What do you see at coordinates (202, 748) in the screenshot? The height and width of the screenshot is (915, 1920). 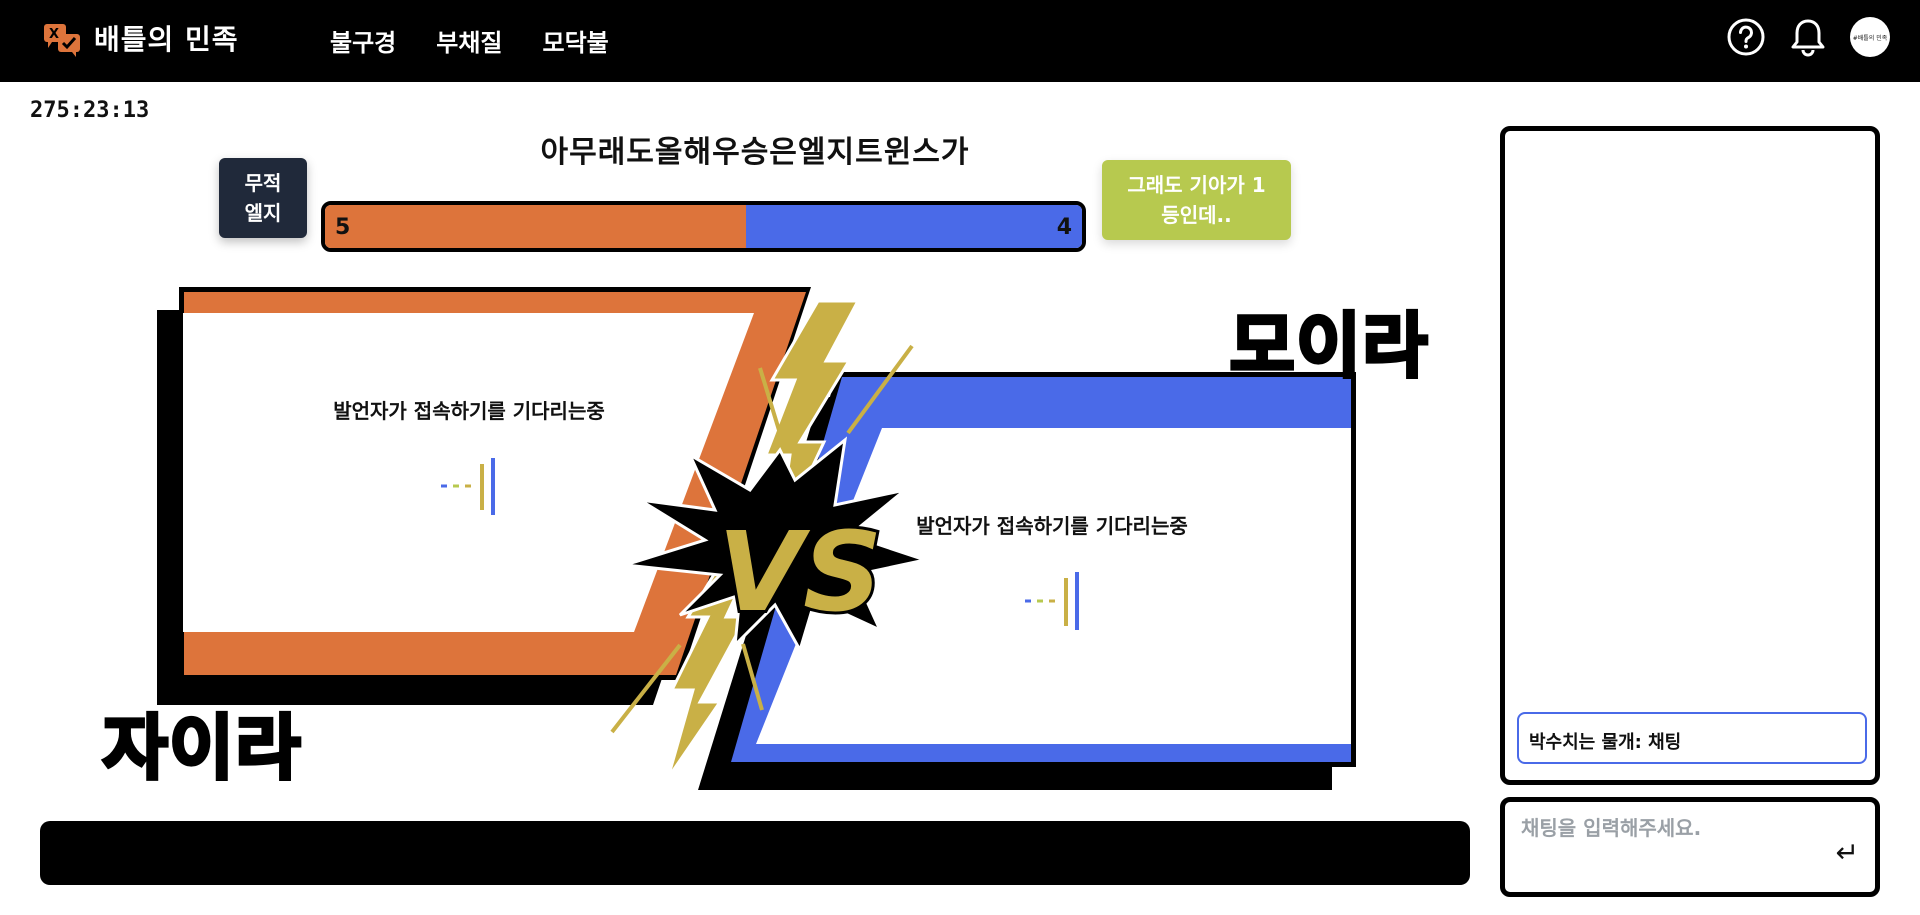 I see `left-team-name: 자이라` at bounding box center [202, 748].